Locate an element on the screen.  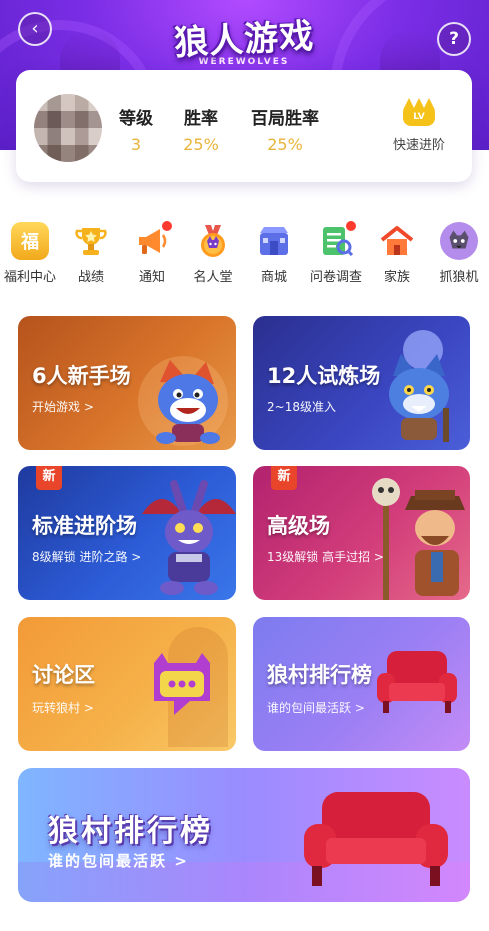
demon-bat-mascot is located at coordinates (189, 536).